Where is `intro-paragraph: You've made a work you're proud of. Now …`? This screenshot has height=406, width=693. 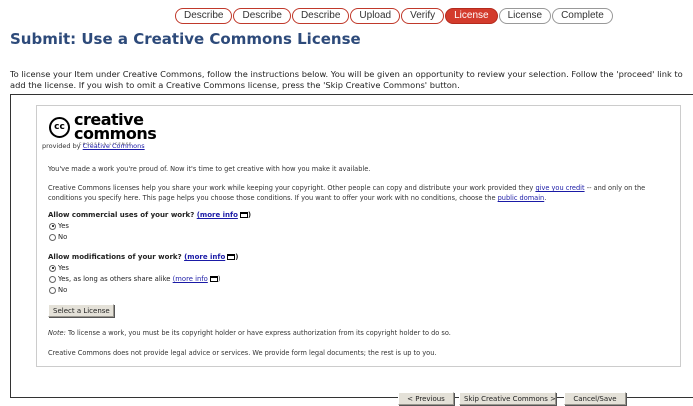 intro-paragraph: You've made a work you're proud of. Now … is located at coordinates (209, 169).